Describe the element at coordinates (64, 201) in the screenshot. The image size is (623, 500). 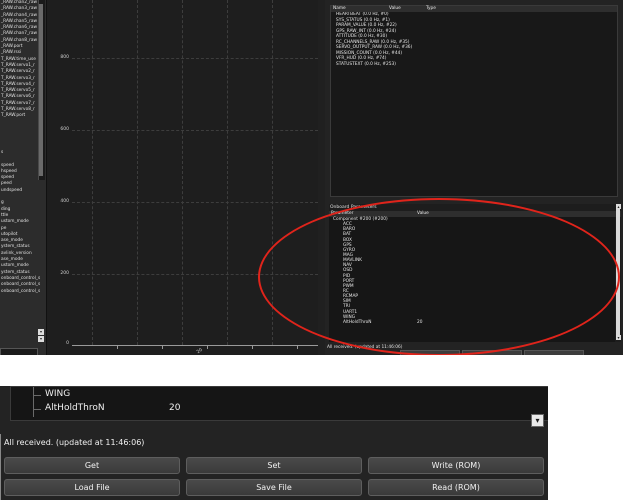
I see `y-tick-label: 400` at that location.